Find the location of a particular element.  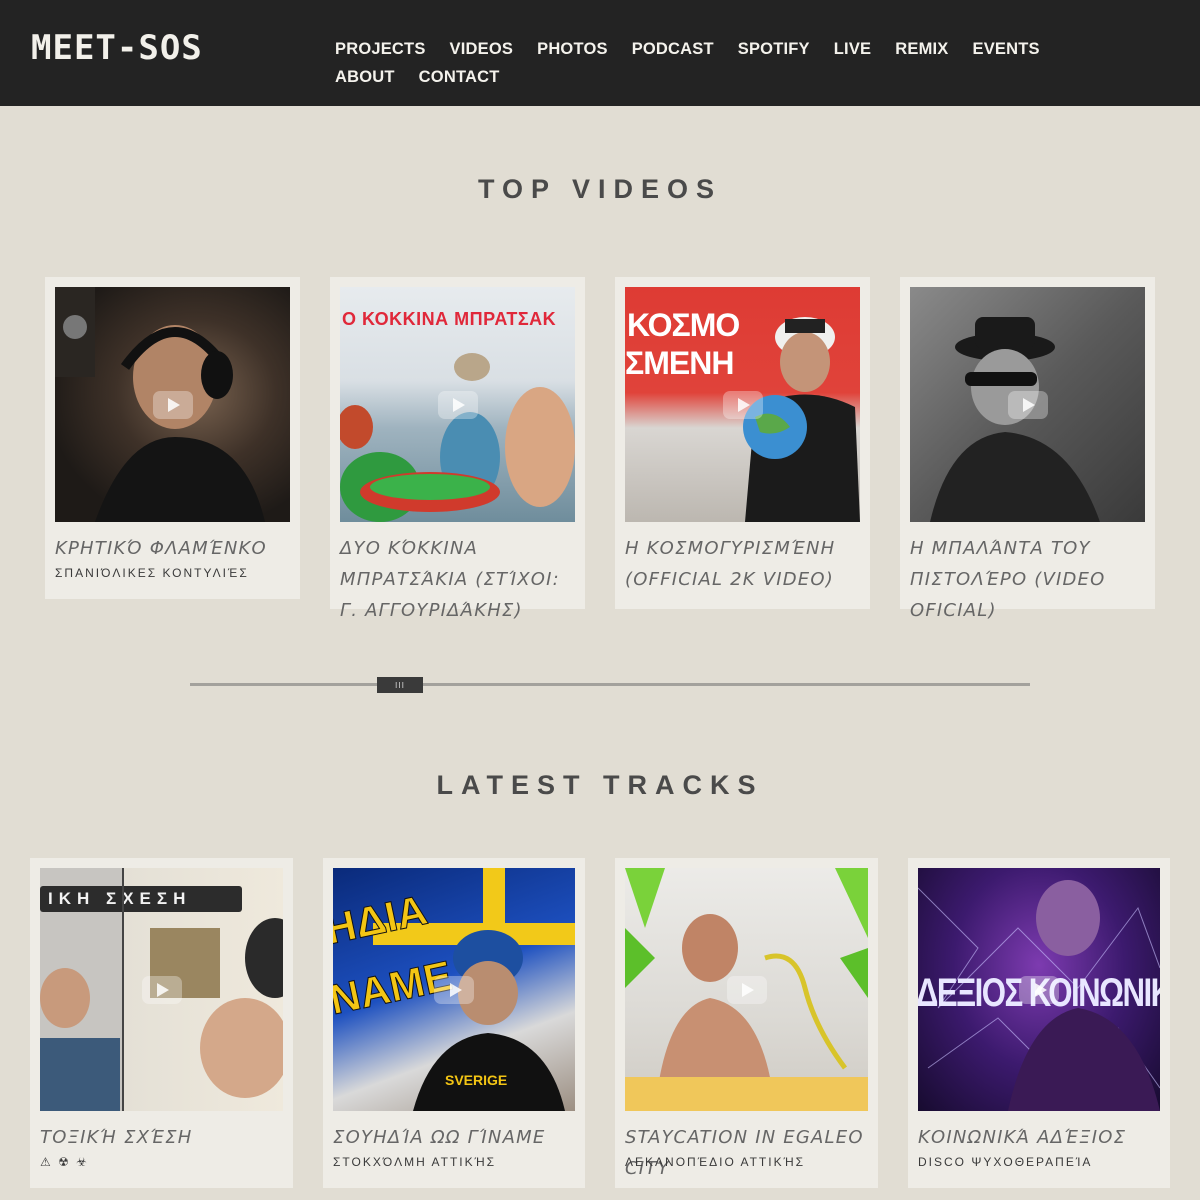

track-title: Σουηδία ωω γίναμε is located at coordinates (458, 1137).